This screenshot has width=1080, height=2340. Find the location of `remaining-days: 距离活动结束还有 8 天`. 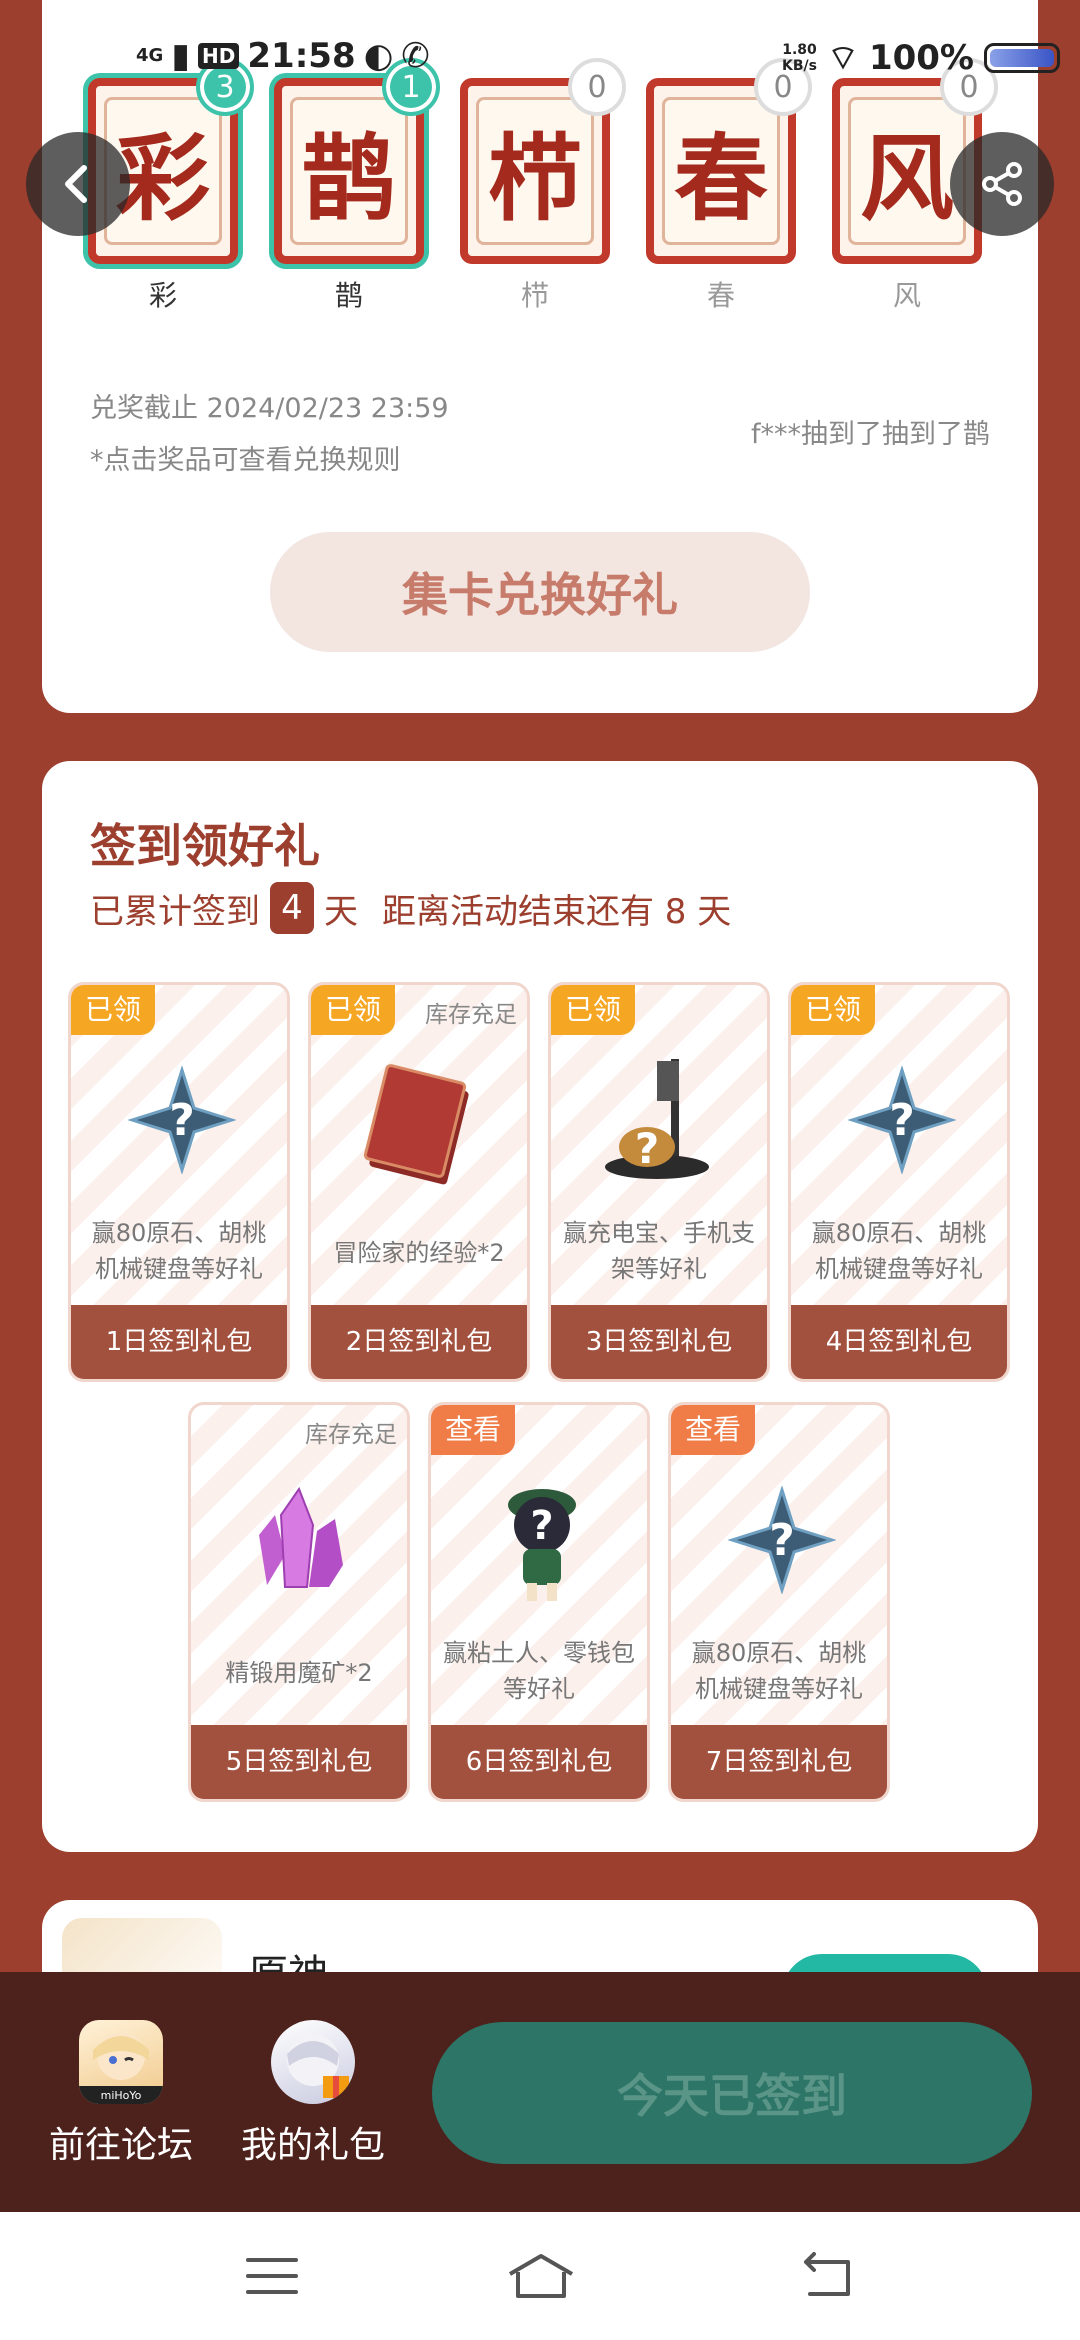

remaining-days: 距离活动结束还有 8 天 is located at coordinates (557, 911).